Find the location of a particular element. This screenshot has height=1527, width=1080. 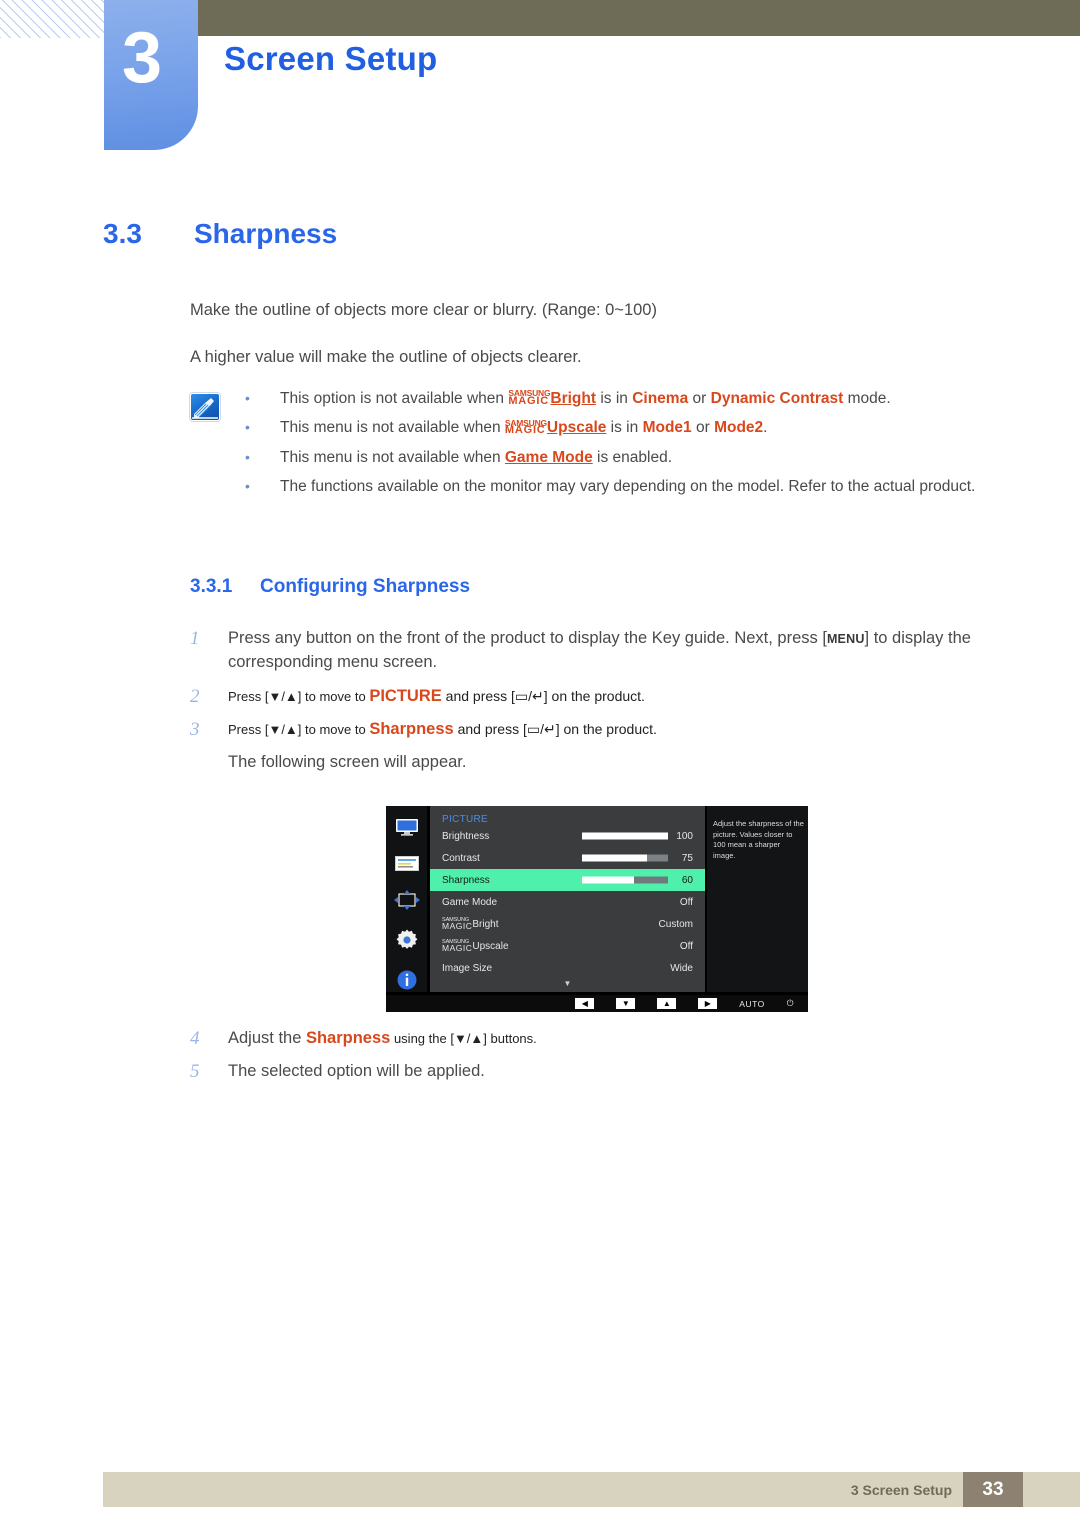

osd-button-up: ▲ is located at coordinates (667, 1003).